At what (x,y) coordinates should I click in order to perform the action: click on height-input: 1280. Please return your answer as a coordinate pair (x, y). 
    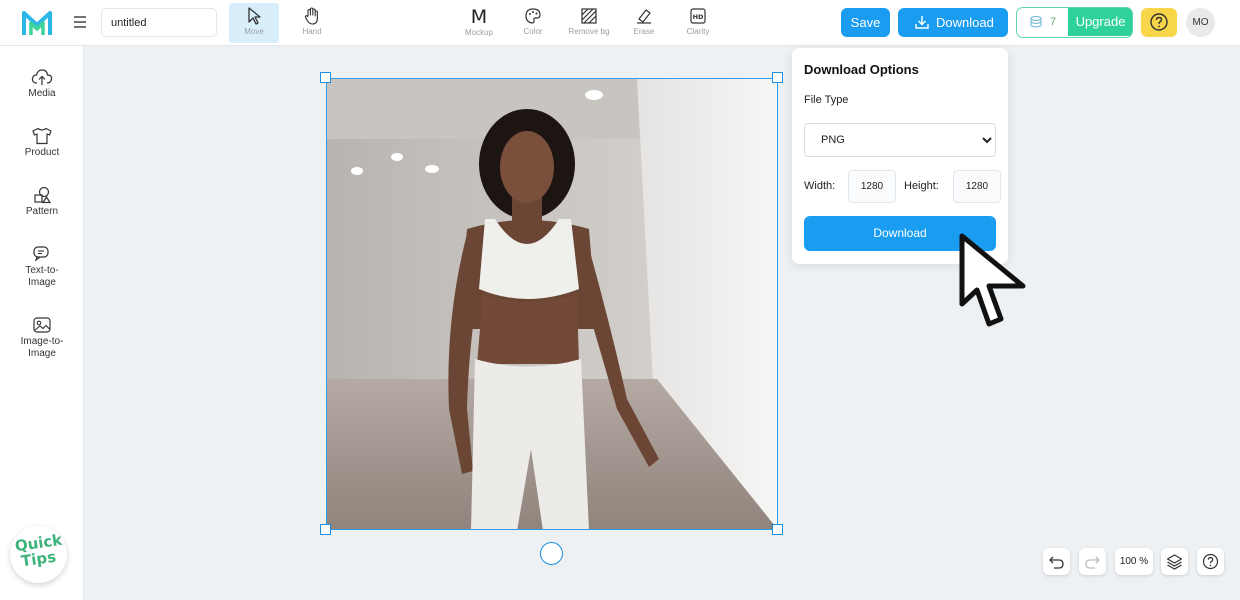
    Looking at the image, I should click on (977, 186).